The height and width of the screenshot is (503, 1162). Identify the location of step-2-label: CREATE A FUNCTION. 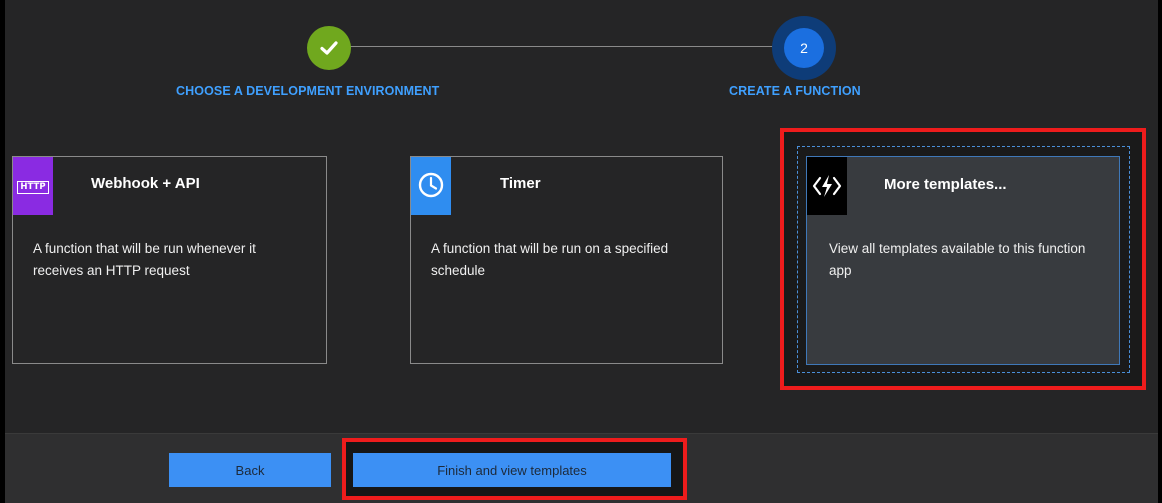
(795, 91).